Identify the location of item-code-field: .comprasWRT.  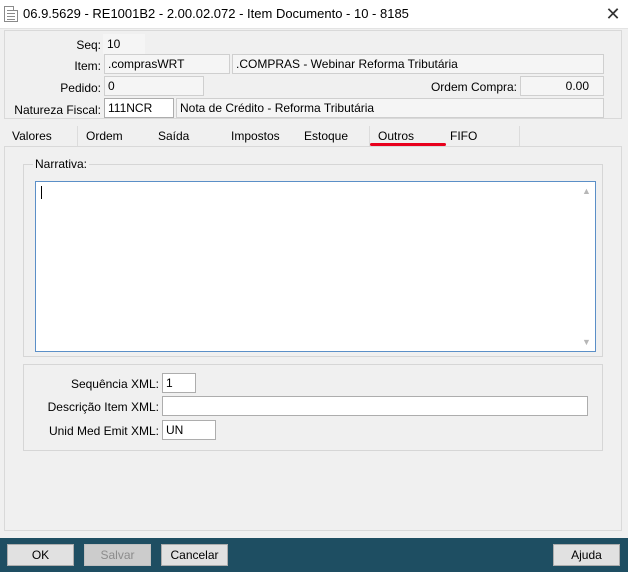
(167, 64).